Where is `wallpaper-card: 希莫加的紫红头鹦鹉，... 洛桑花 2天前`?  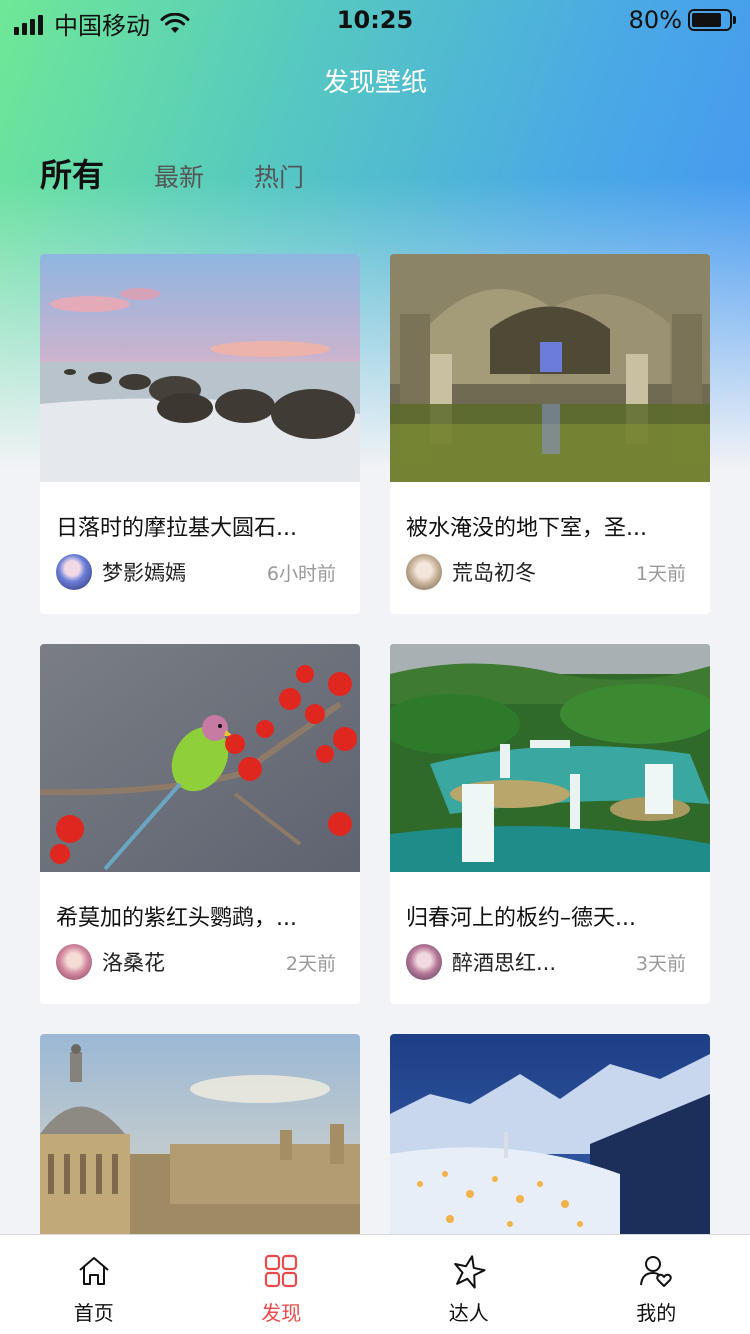 wallpaper-card: 希莫加的紫红头鹦鹉，... 洛桑花 2天前 is located at coordinates (200, 824).